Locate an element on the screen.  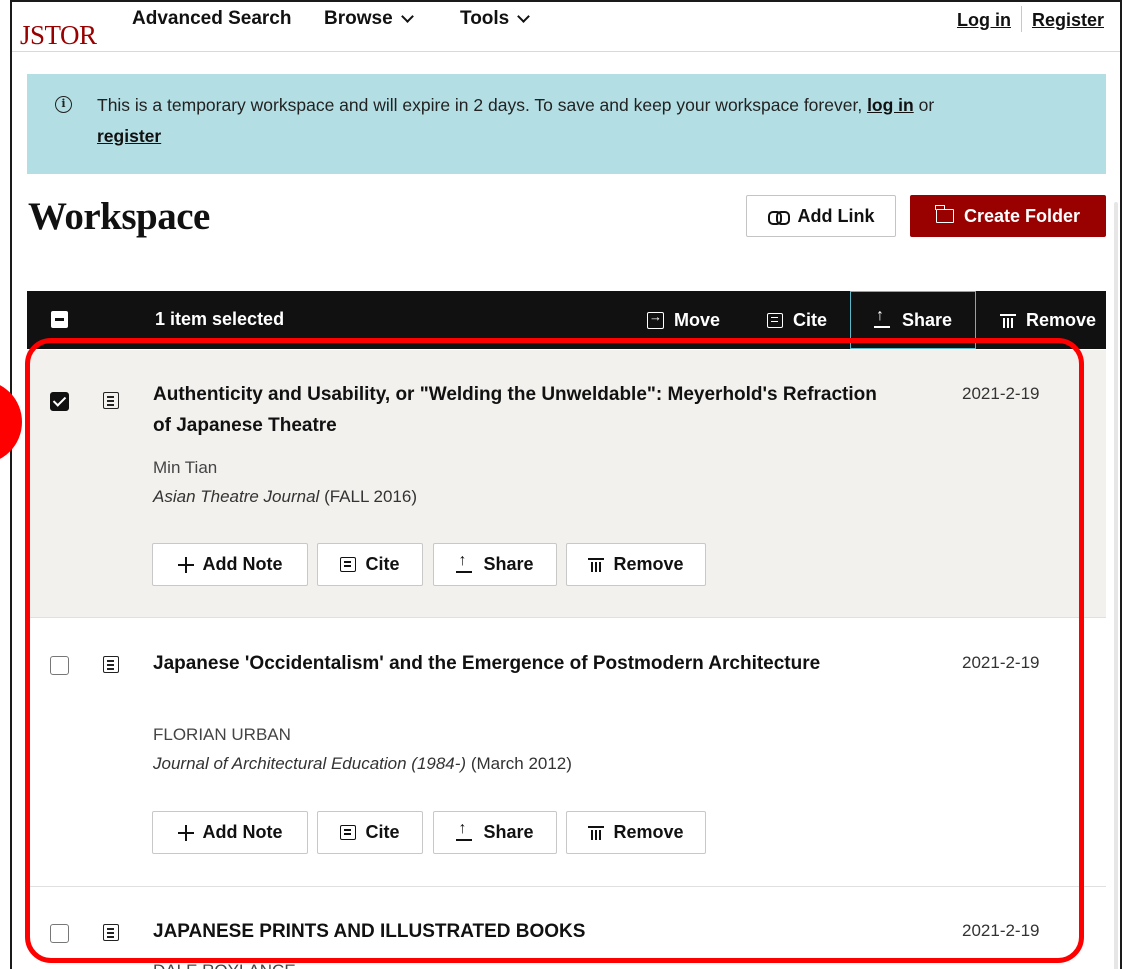
notice-login-link: log in is located at coordinates (890, 105).